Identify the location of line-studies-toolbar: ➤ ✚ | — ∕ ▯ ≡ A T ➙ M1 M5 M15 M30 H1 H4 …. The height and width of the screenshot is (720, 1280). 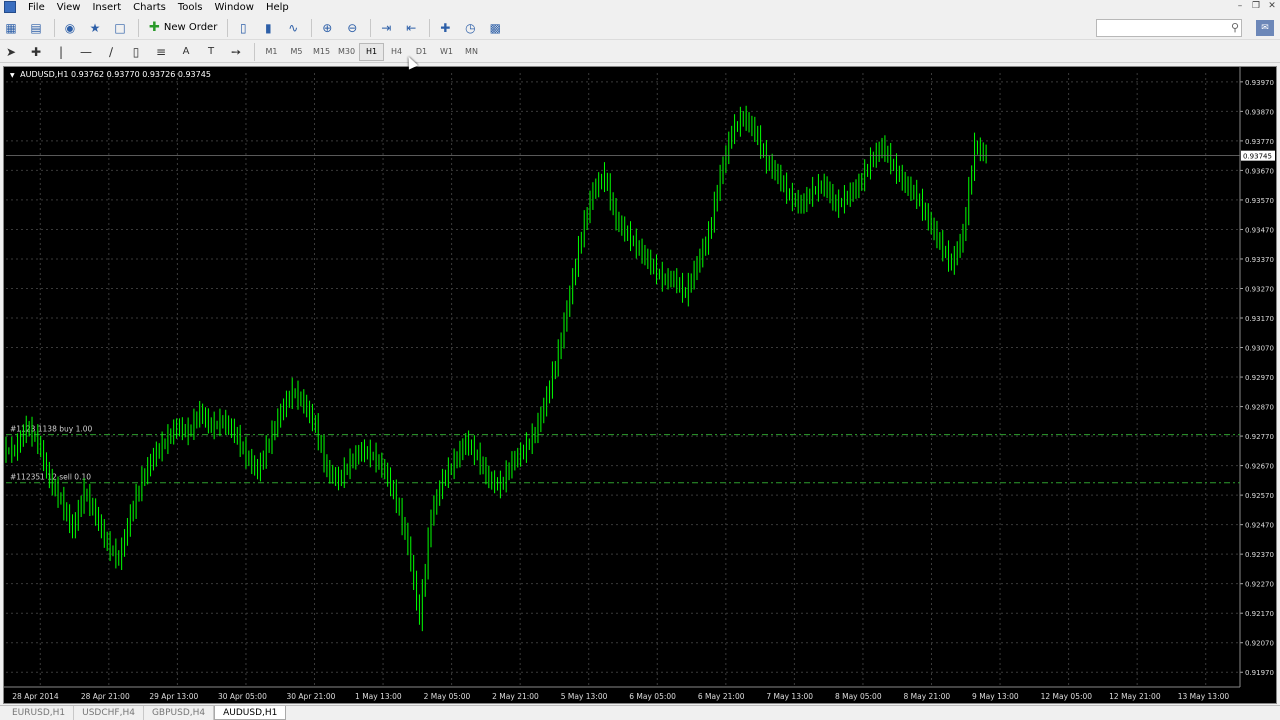
(640, 52).